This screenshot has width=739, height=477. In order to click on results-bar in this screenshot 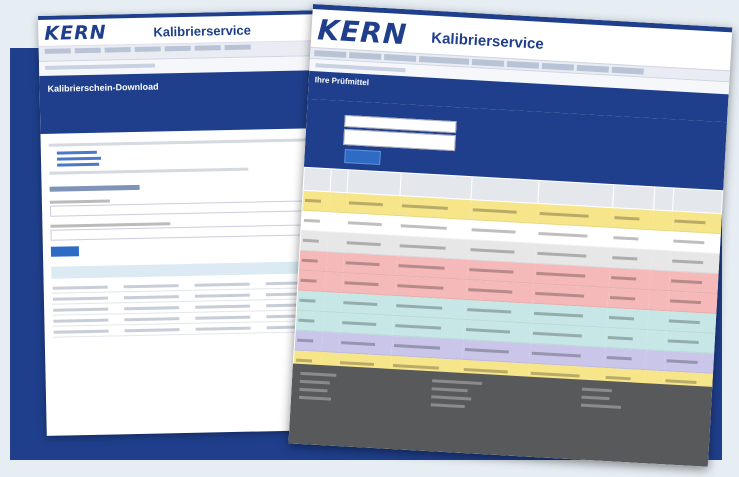, I will do `click(193, 269)`.